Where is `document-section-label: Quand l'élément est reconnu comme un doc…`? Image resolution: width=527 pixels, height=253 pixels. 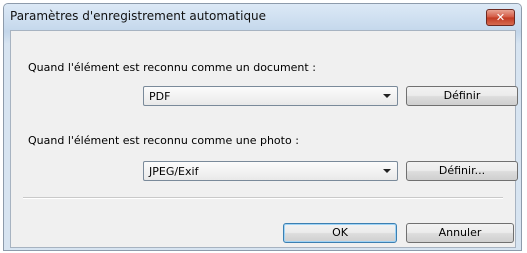 document-section-label: Quand l'élément est reconnu comme un doc… is located at coordinates (172, 67).